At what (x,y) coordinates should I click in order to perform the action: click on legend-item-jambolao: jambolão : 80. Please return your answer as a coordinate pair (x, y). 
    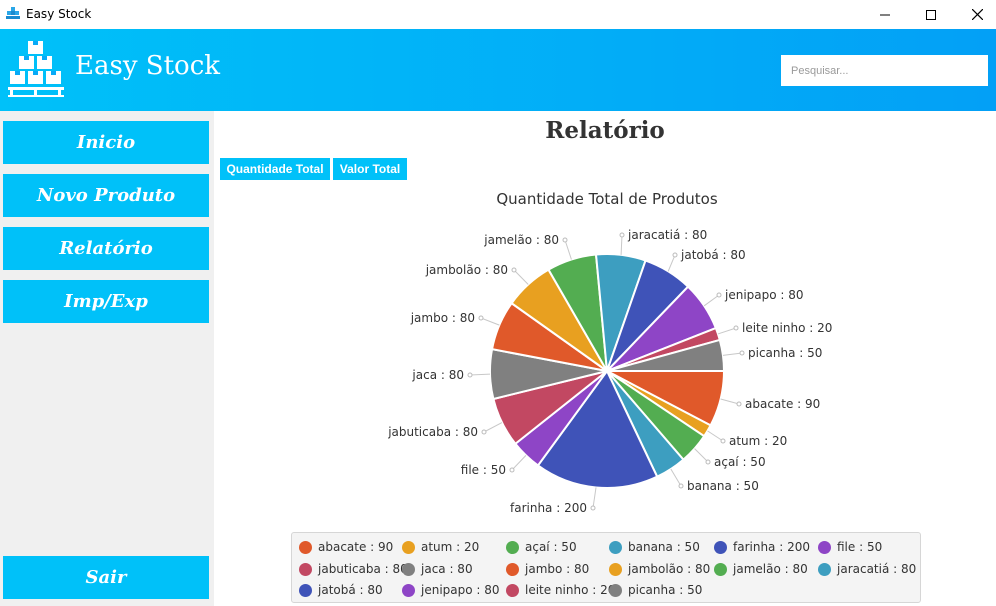
    Looking at the image, I should click on (659, 569).